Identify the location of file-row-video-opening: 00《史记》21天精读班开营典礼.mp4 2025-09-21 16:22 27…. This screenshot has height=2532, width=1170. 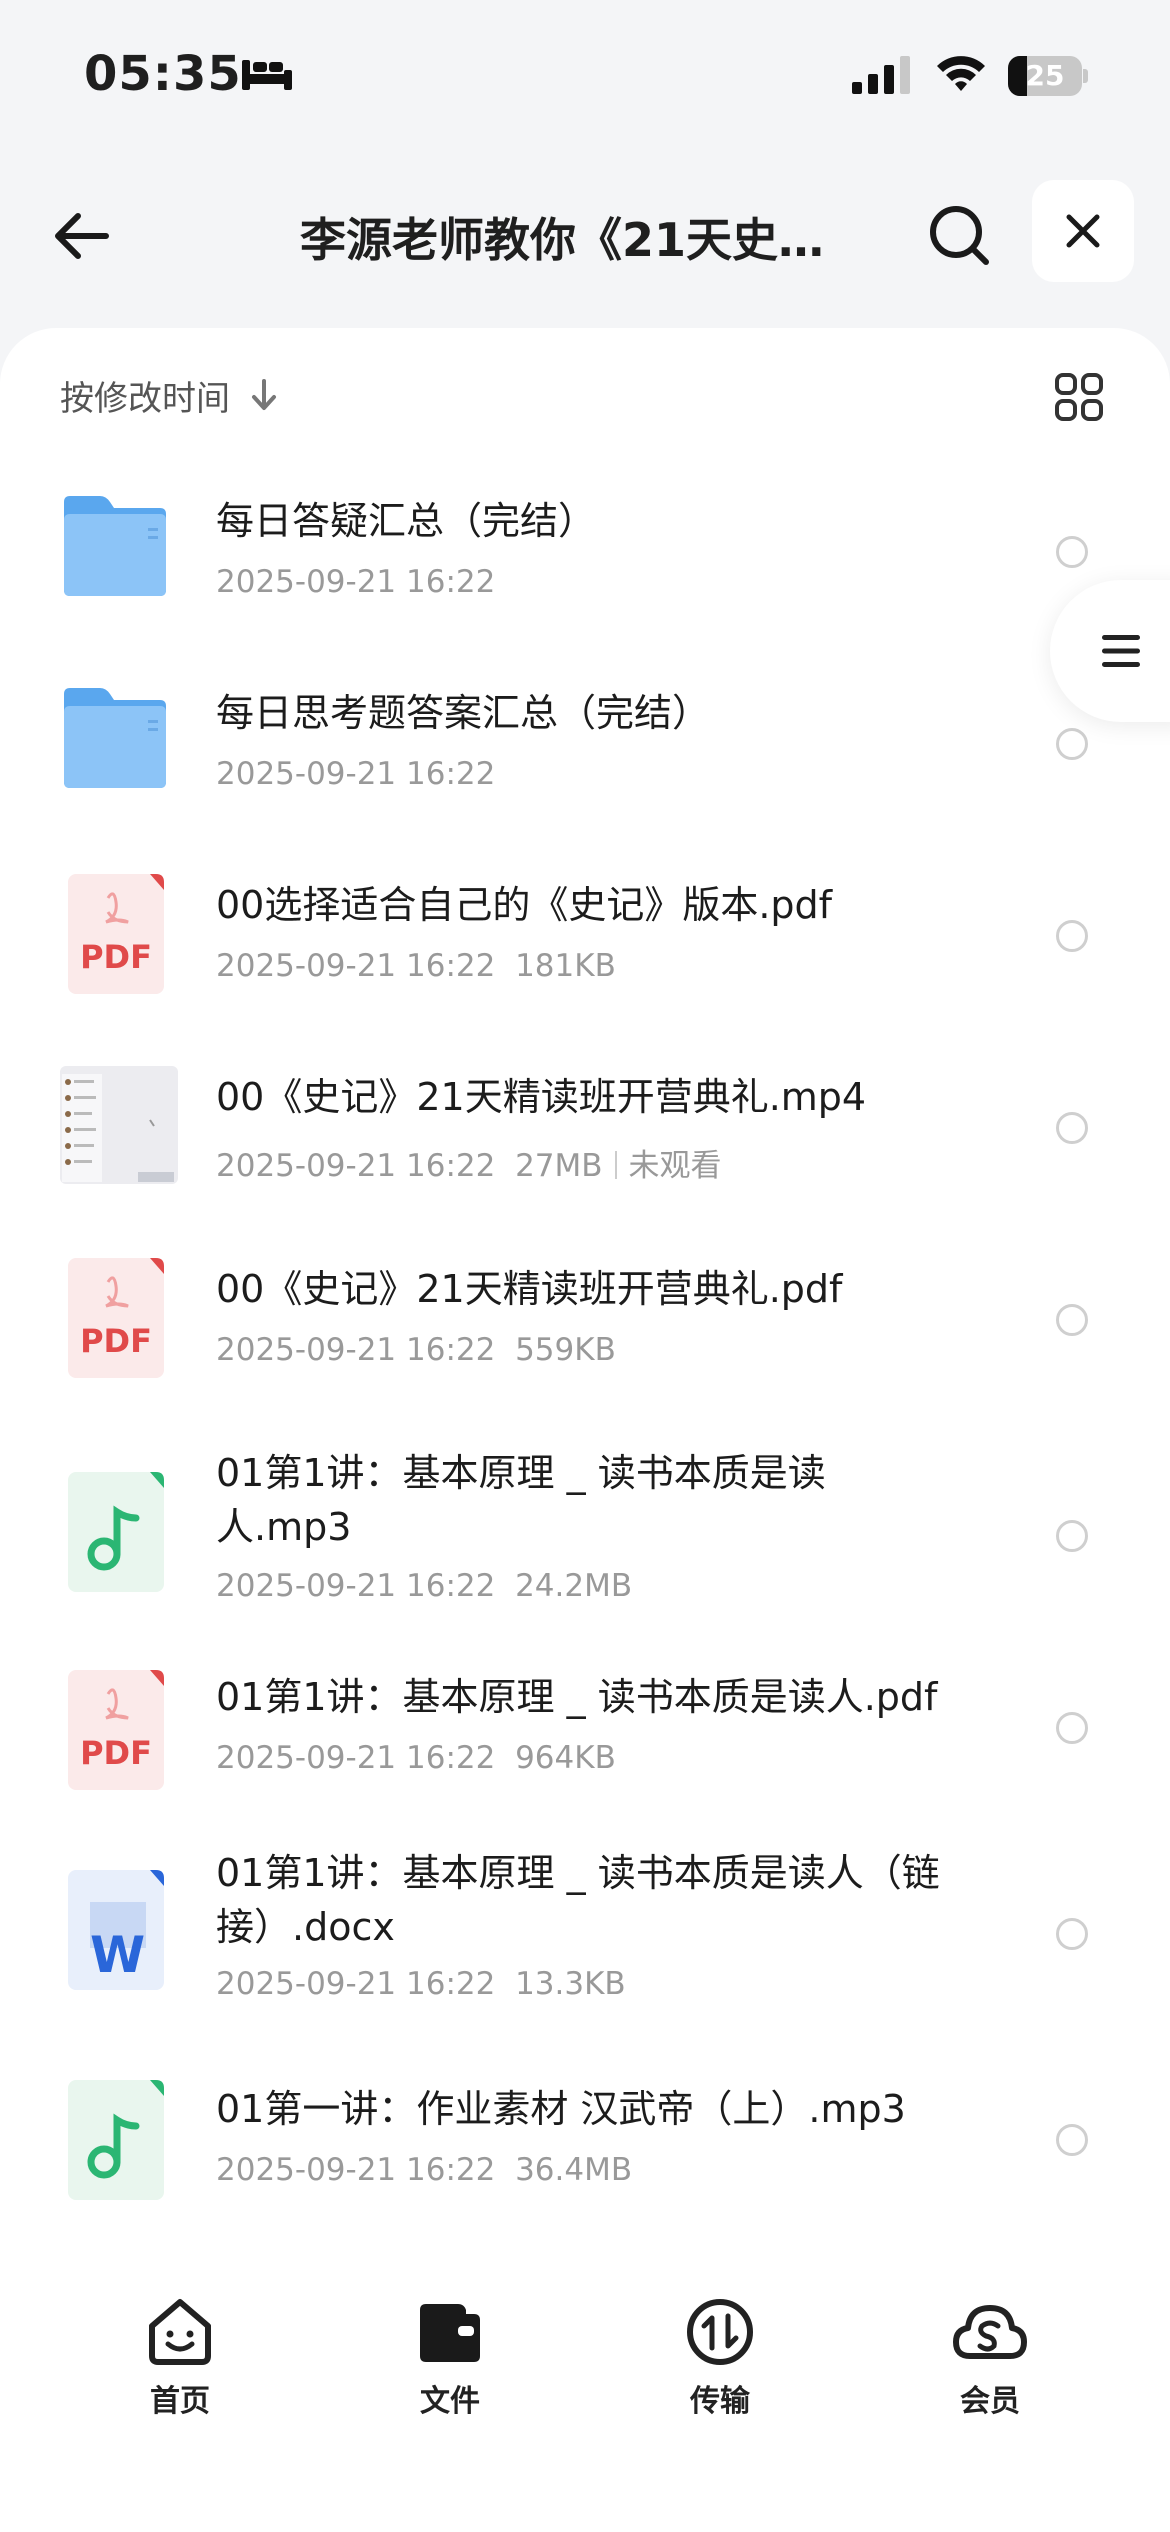
(585, 1140).